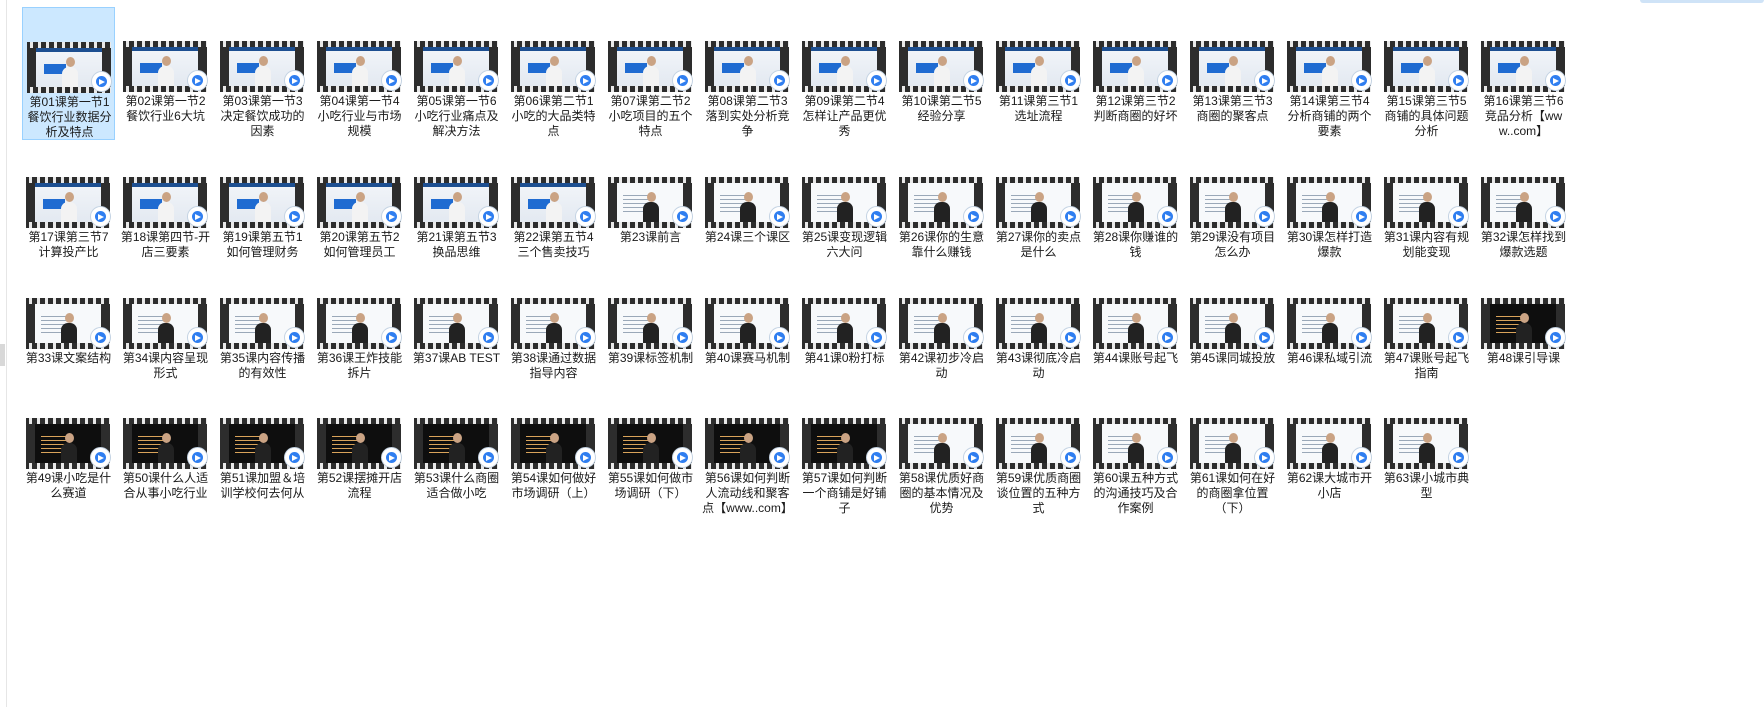 The image size is (1764, 707). What do you see at coordinates (1232, 324) in the screenshot?
I see `video-file-item: 第45课同城投放` at bounding box center [1232, 324].